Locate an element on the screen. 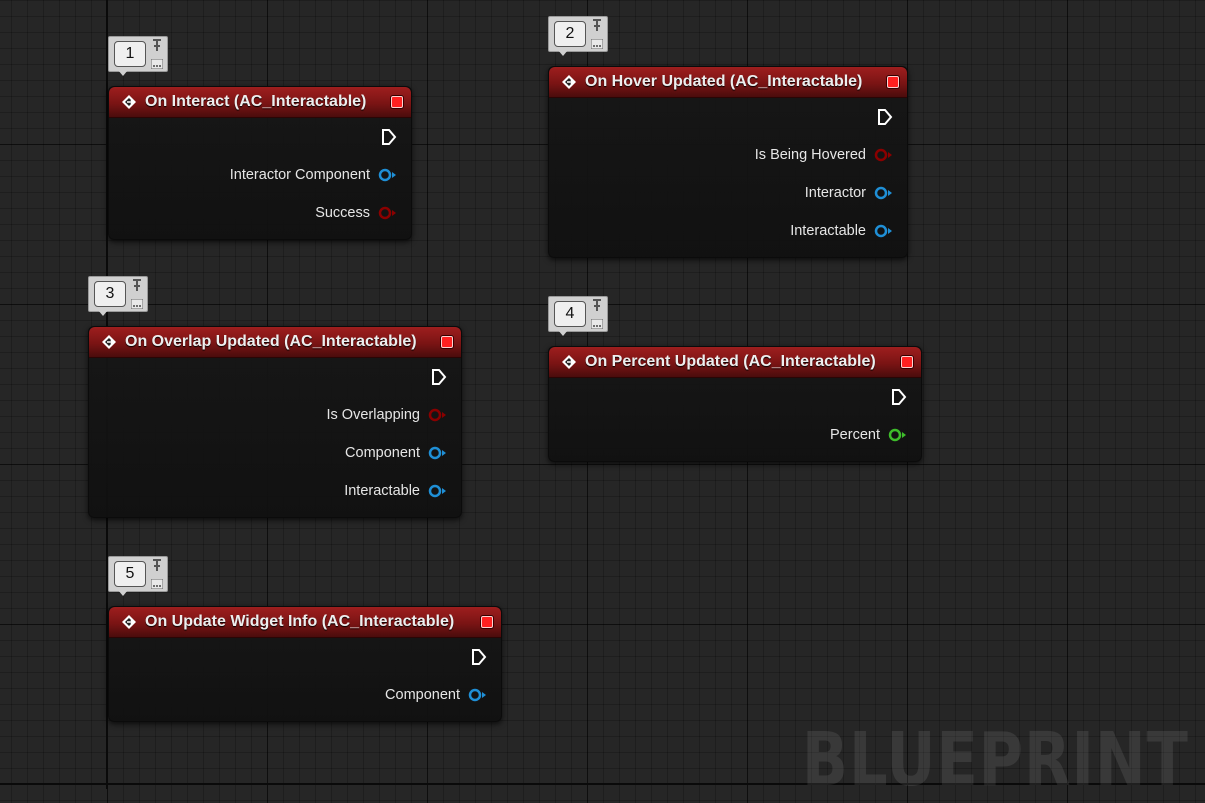 This screenshot has height=803, width=1205. comment-bubble: 5 is located at coordinates (138, 576).